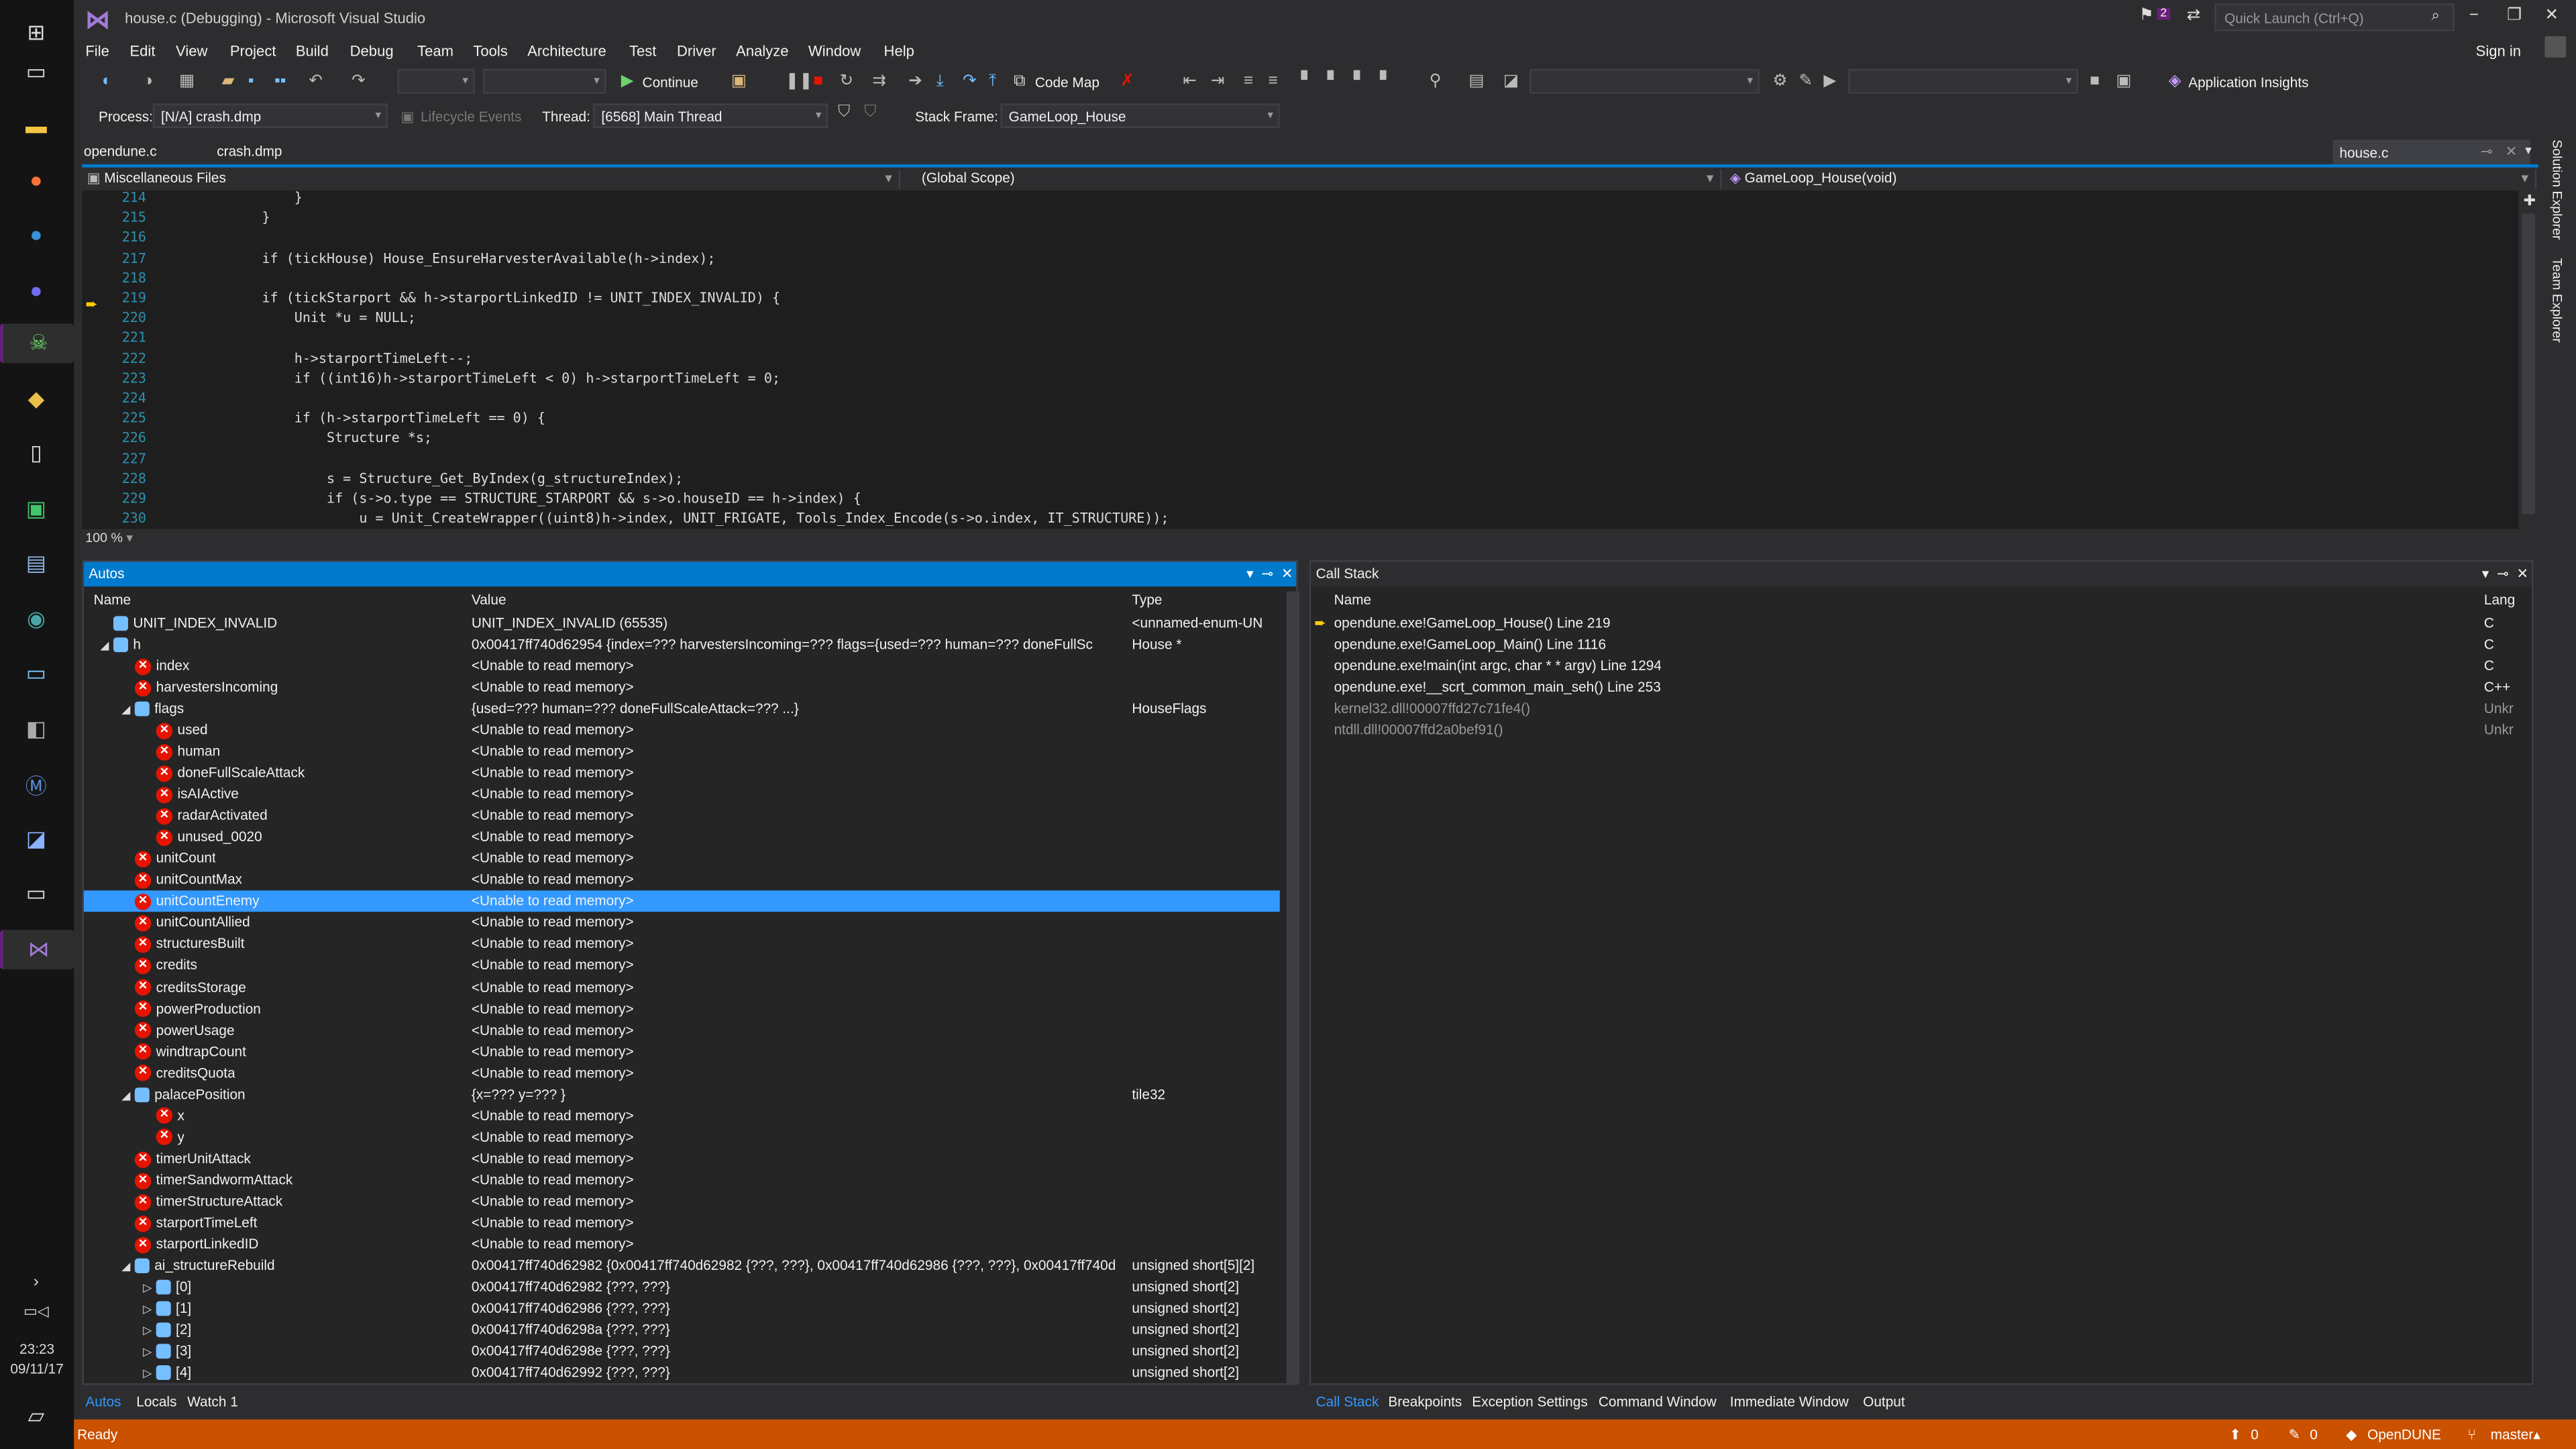 The height and width of the screenshot is (1449, 2576). What do you see at coordinates (846, 81) in the screenshot?
I see `restart-icon: ↻` at bounding box center [846, 81].